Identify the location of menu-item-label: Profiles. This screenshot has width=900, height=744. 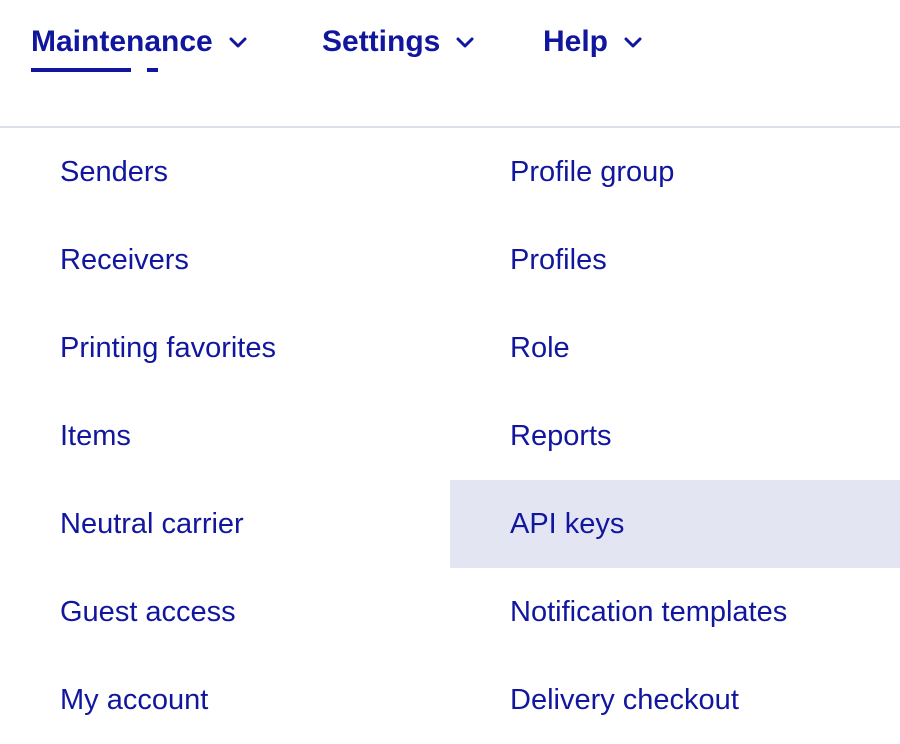
(558, 260).